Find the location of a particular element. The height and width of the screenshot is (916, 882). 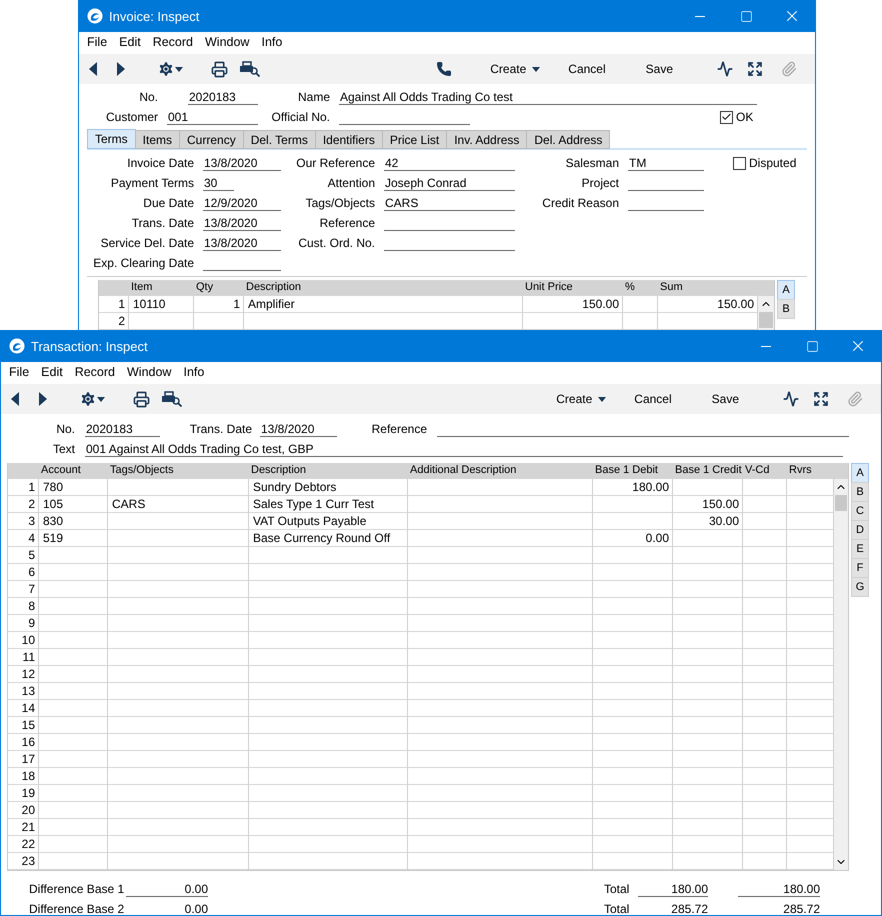

column-header: Base 1 Credit is located at coordinates (708, 471).